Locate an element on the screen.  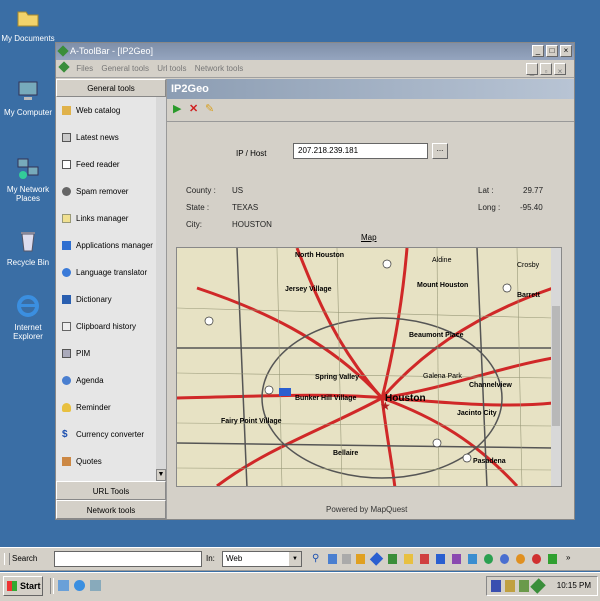
sidebar-item-links-manager: Links manager is located at coordinates (106, 218).